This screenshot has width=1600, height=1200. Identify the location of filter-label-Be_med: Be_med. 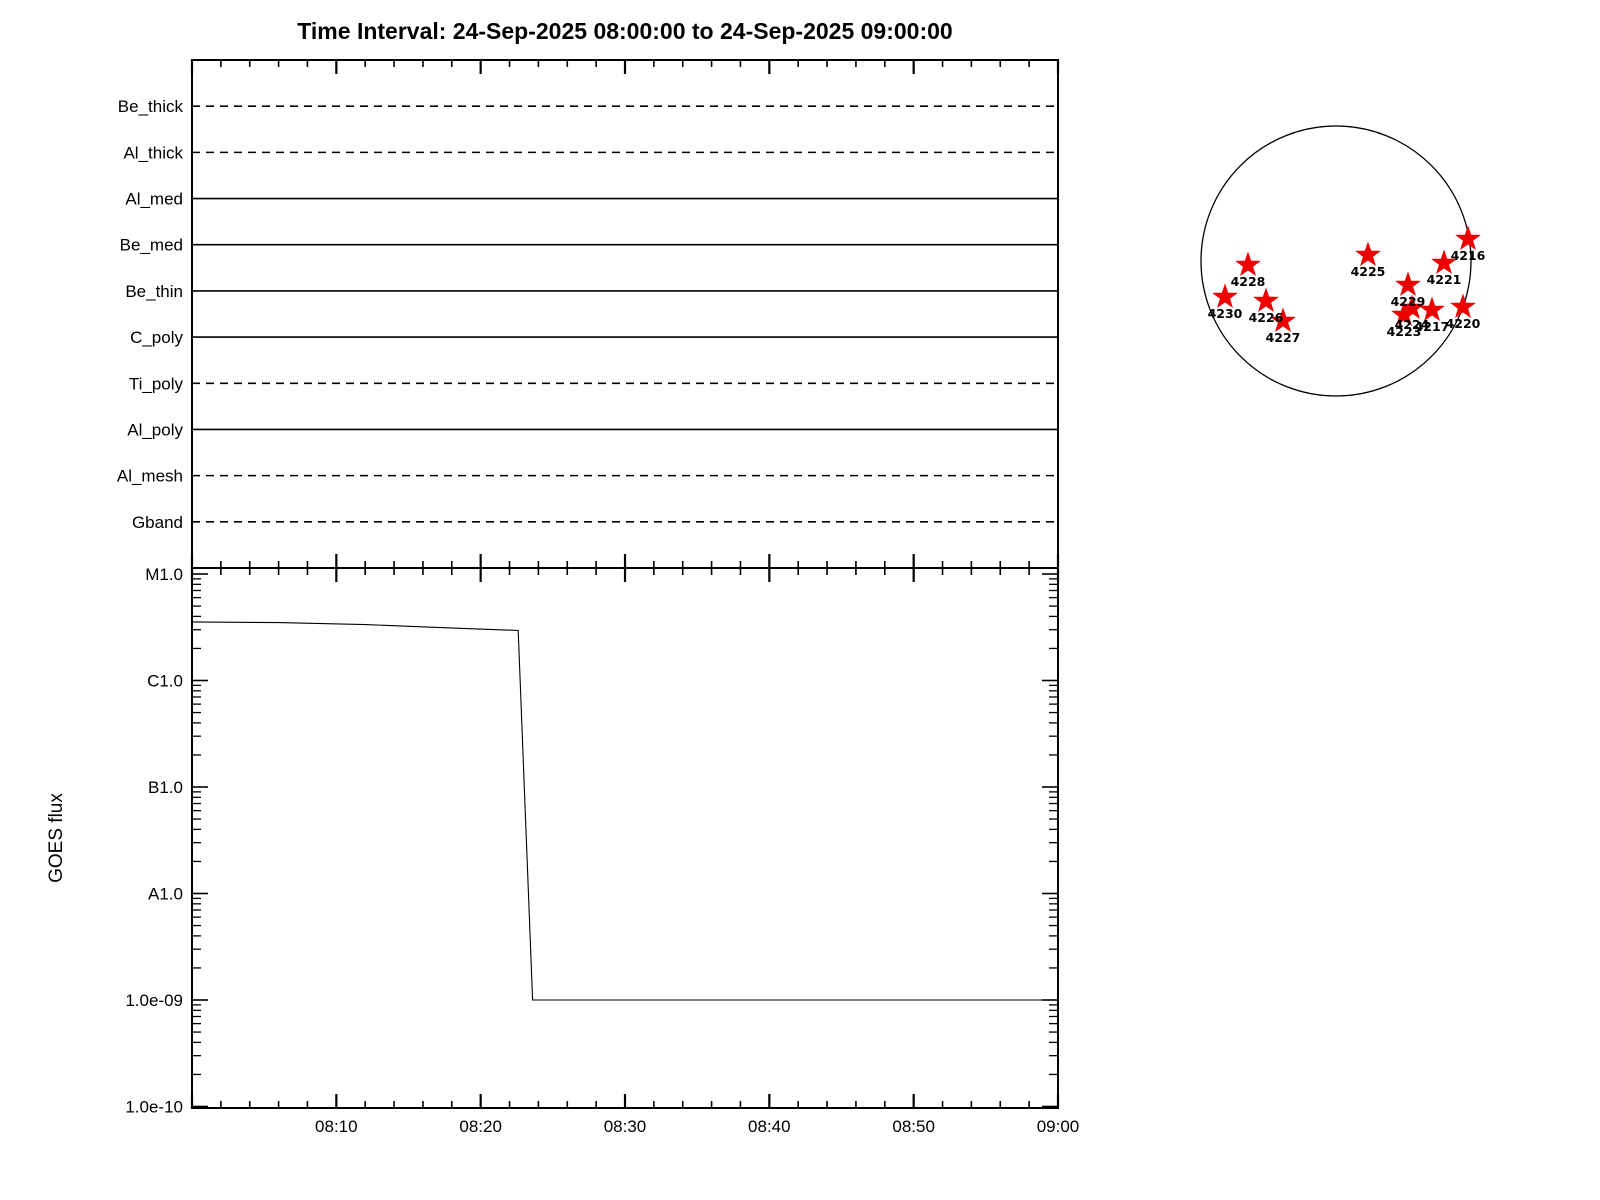
(151, 245).